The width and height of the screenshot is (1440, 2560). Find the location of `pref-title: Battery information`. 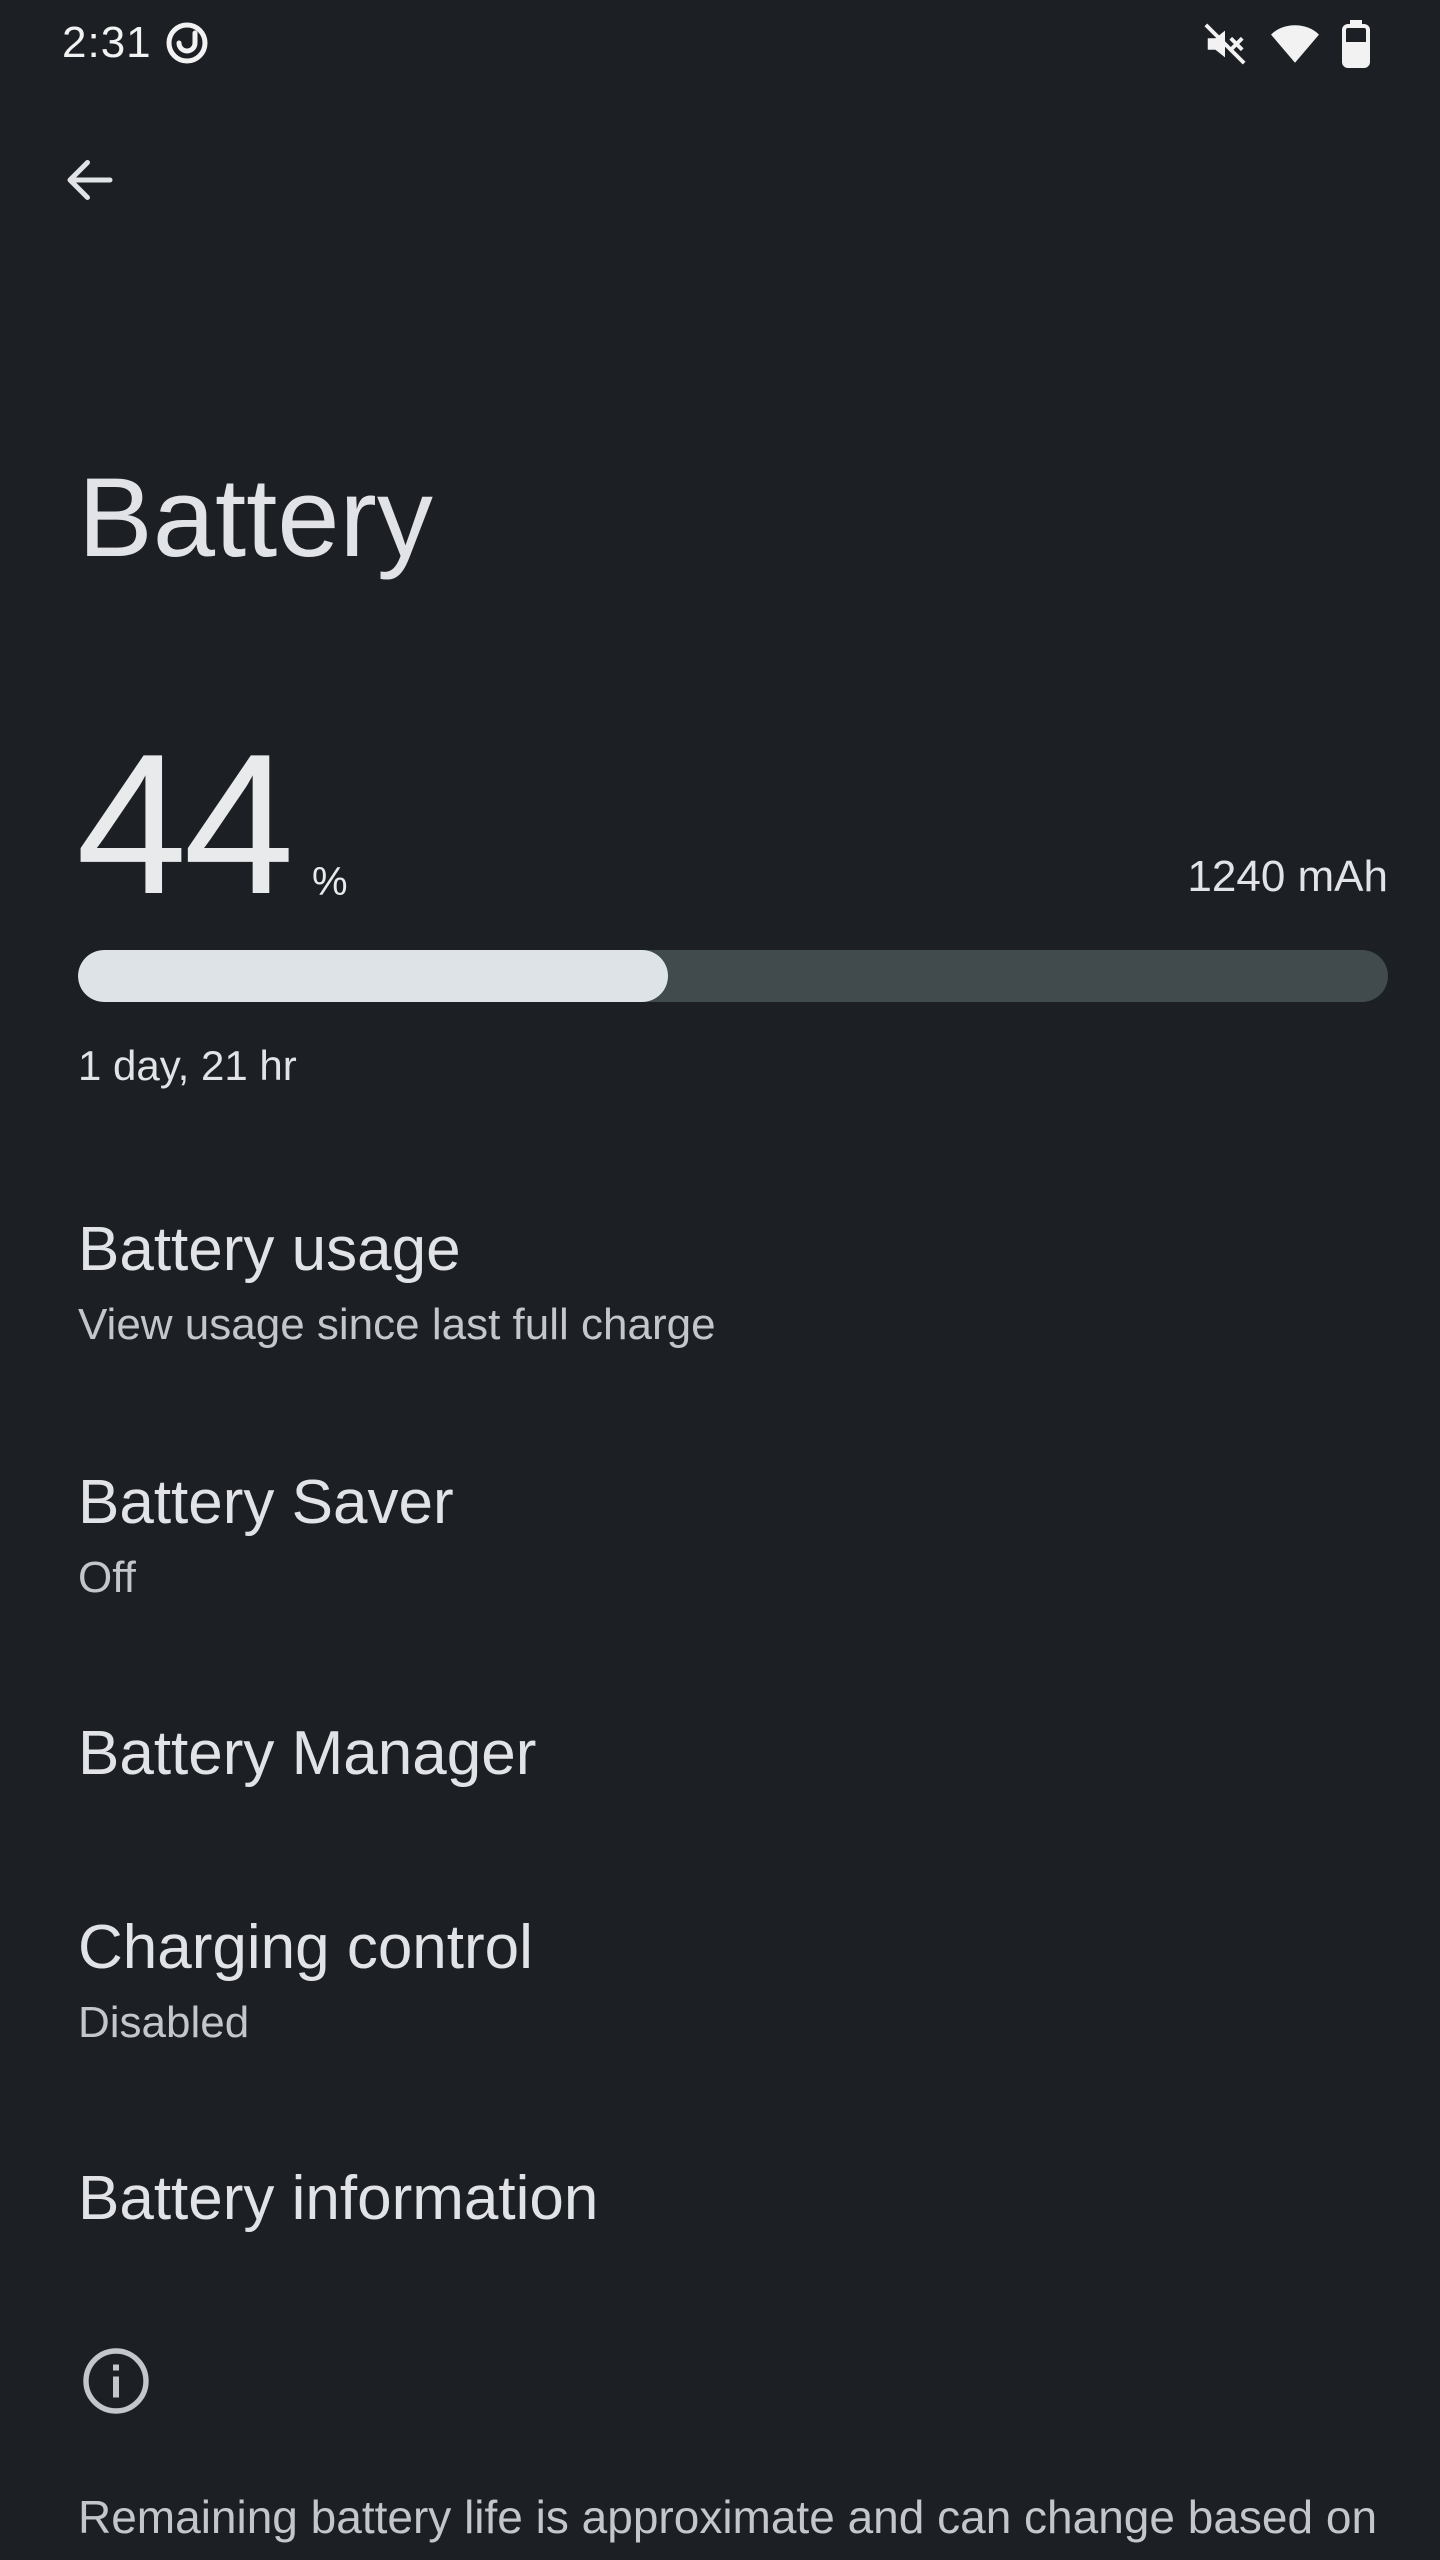

pref-title: Battery information is located at coordinates (338, 2198).